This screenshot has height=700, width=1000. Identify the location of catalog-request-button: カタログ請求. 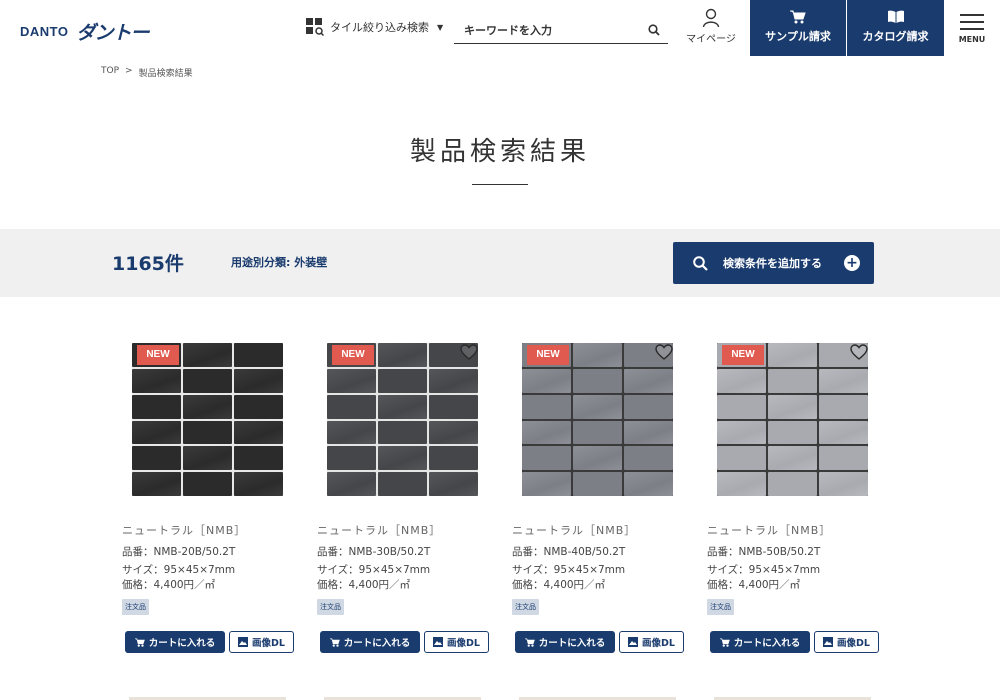
(895, 28).